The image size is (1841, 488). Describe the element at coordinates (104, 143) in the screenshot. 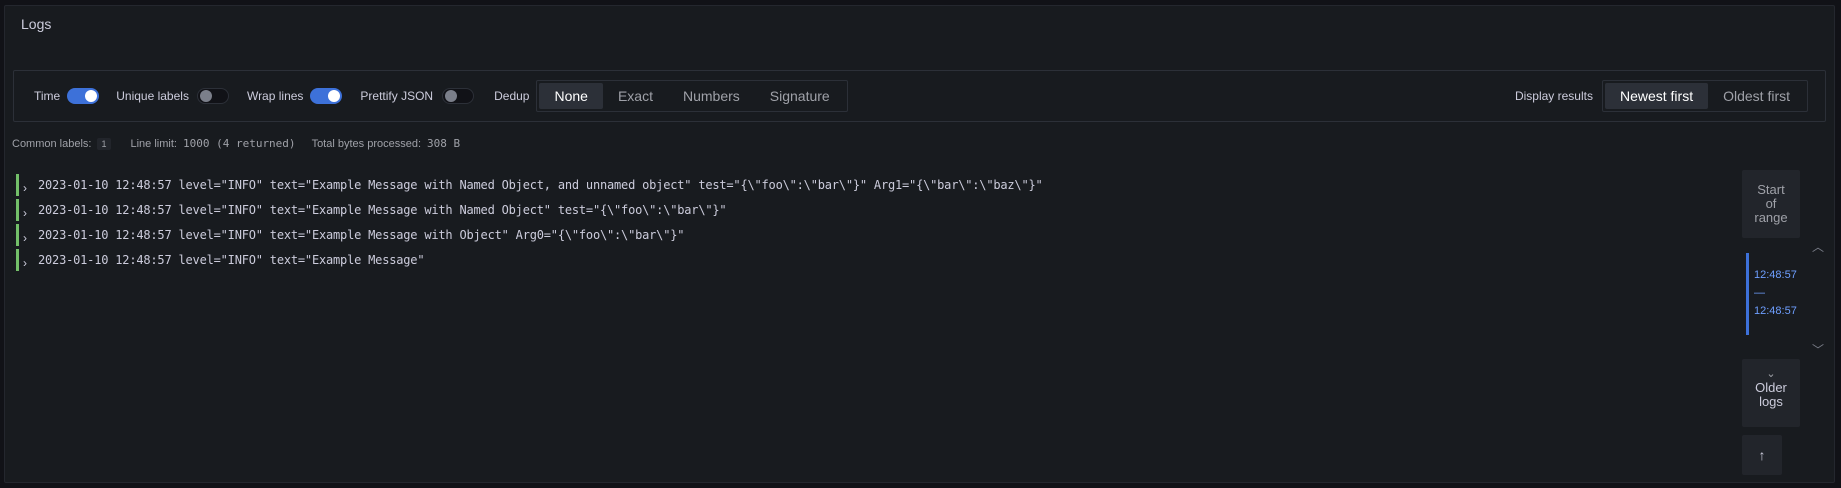

I see `common-labels-count-badge: 1` at that location.